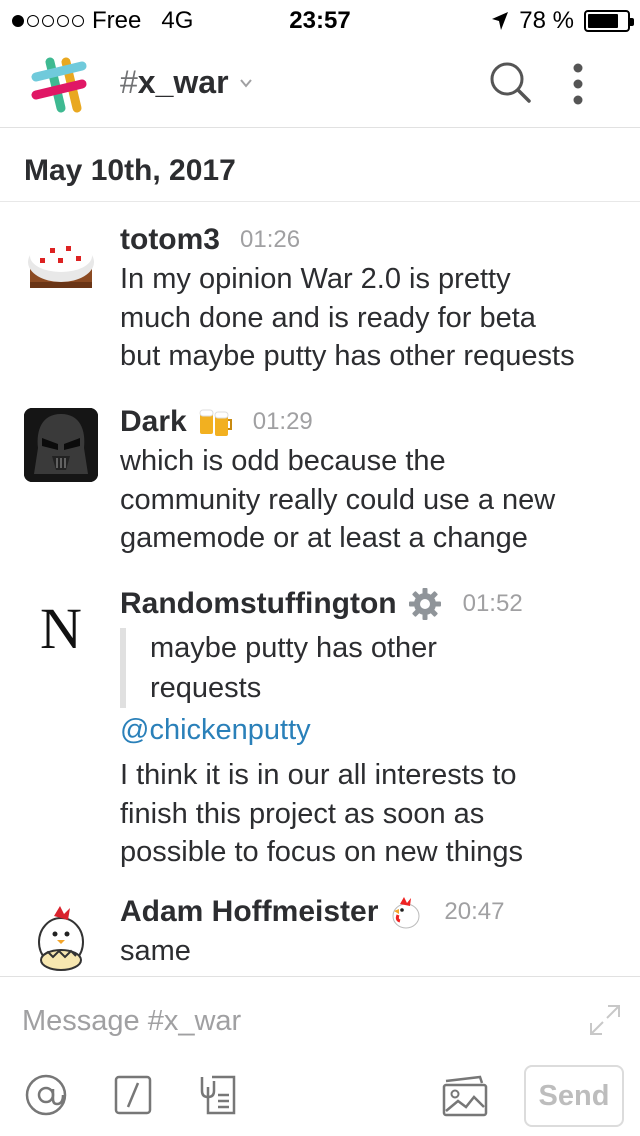  Describe the element at coordinates (292, 1021) in the screenshot. I see `message-input` at that location.